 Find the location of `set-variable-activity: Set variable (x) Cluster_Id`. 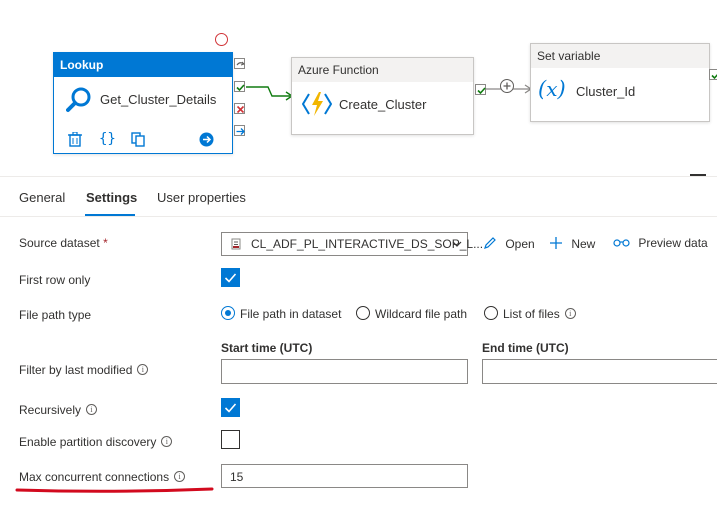

set-variable-activity: Set variable (x) Cluster_Id is located at coordinates (620, 82).